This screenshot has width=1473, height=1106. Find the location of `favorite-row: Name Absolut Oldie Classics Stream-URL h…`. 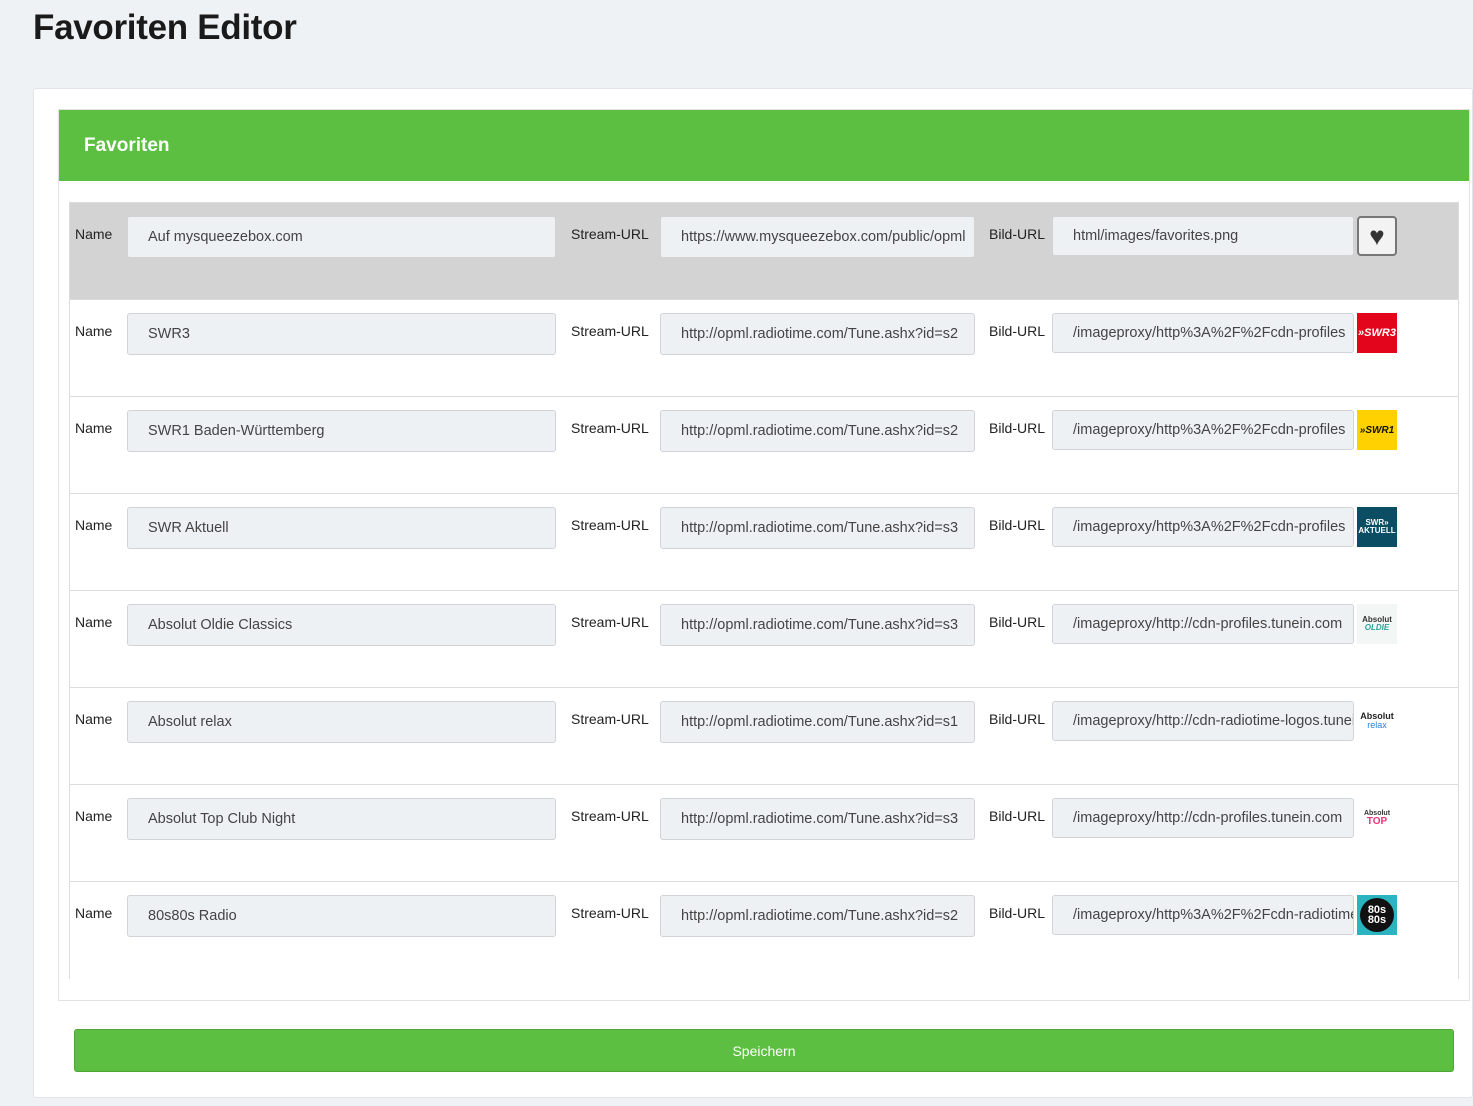

favorite-row: Name Absolut Oldie Classics Stream-URL h… is located at coordinates (764, 639).